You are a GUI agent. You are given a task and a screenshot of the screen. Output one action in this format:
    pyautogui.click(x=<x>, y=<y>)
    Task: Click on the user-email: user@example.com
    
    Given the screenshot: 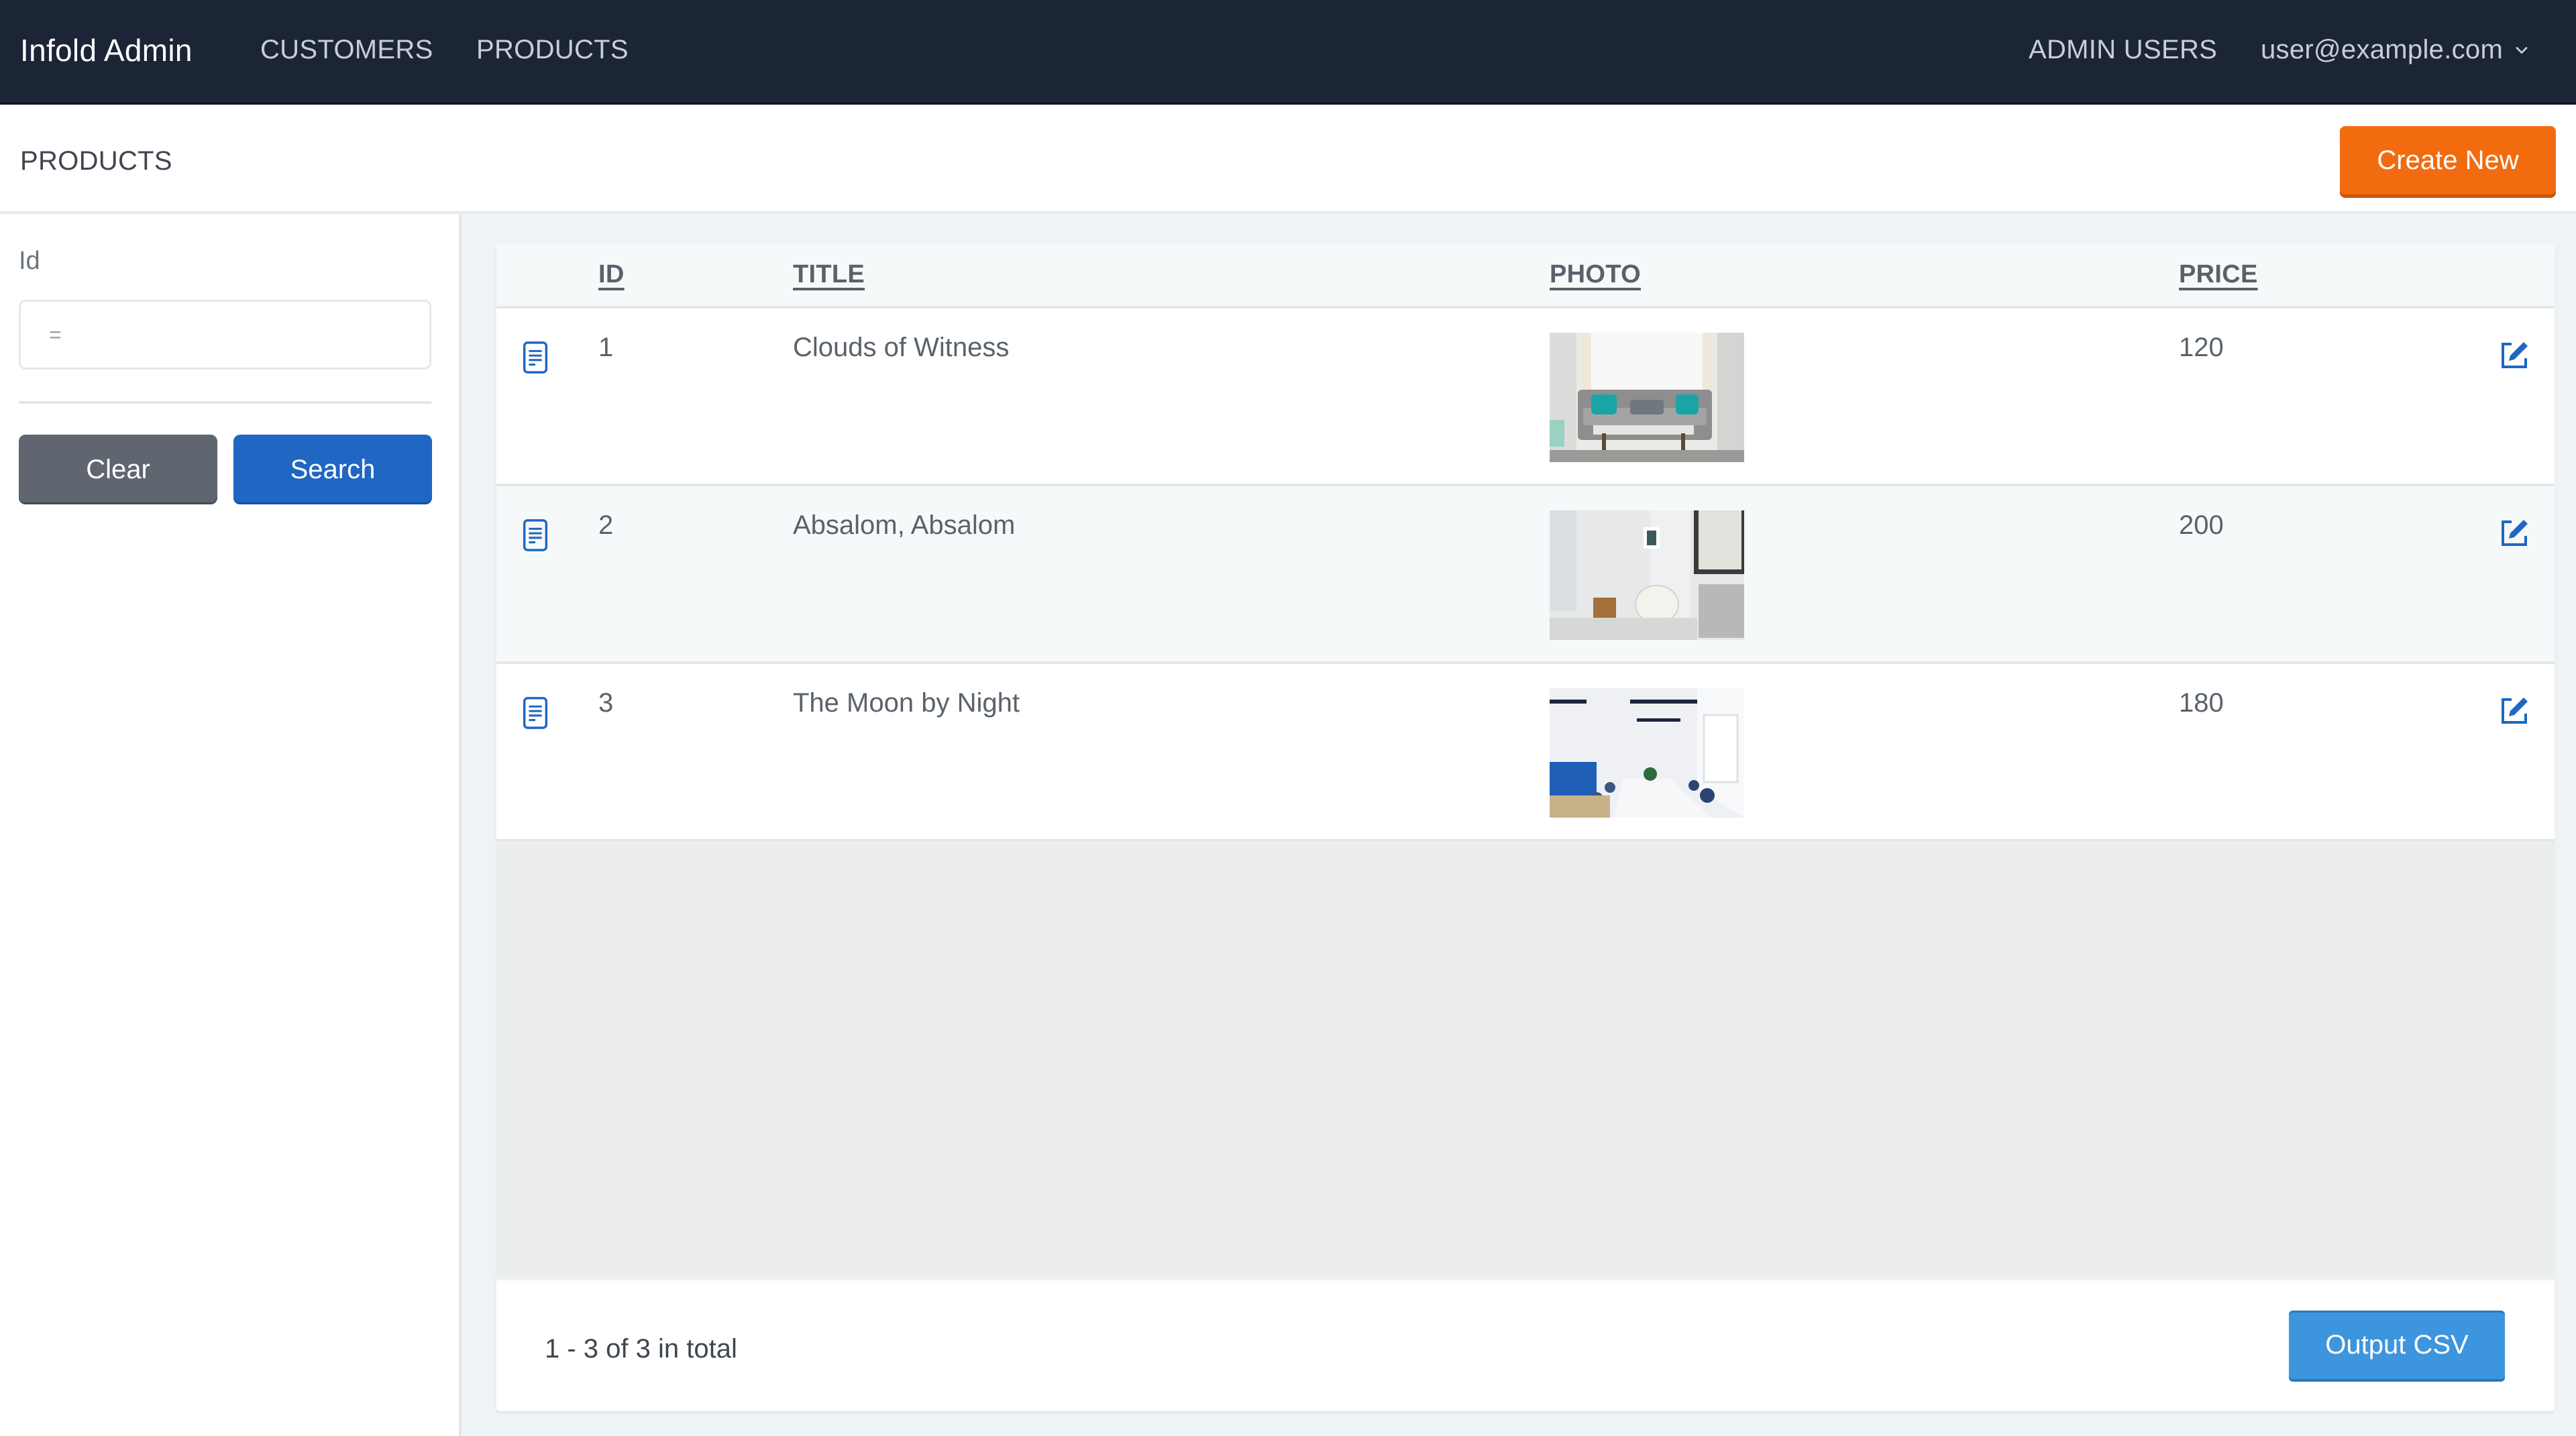 What is the action you would take?
    pyautogui.click(x=2382, y=49)
    